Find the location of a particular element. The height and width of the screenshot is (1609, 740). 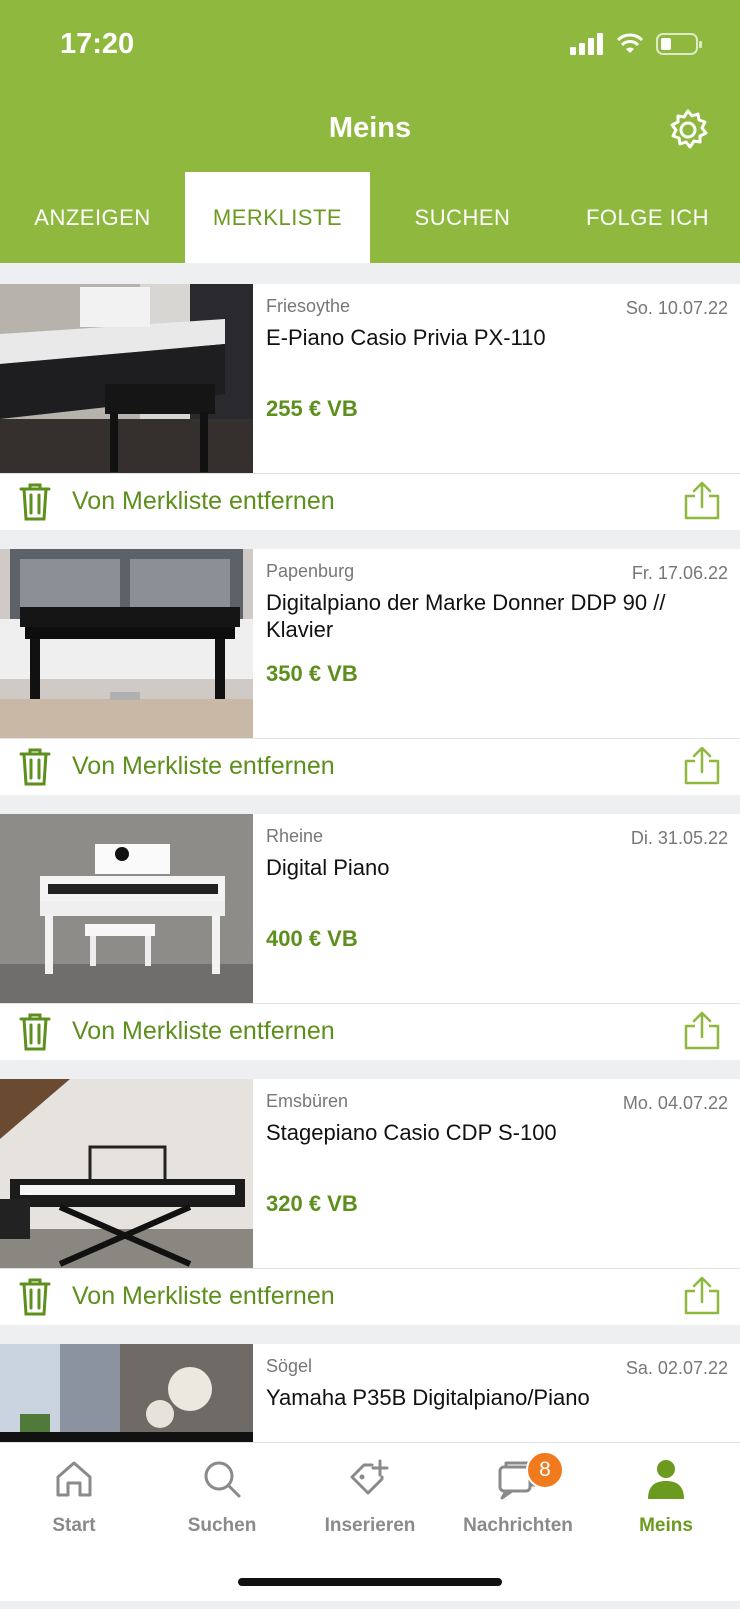

listing-title: Digital Piano is located at coordinates (471, 867).